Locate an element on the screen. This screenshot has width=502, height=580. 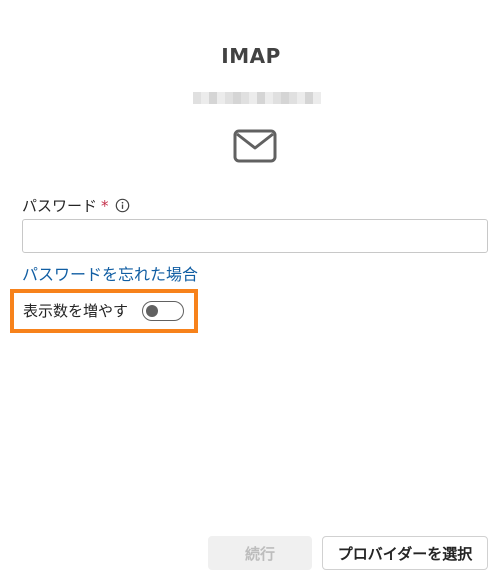
password-label-row: パスワード * is located at coordinates (76, 205).